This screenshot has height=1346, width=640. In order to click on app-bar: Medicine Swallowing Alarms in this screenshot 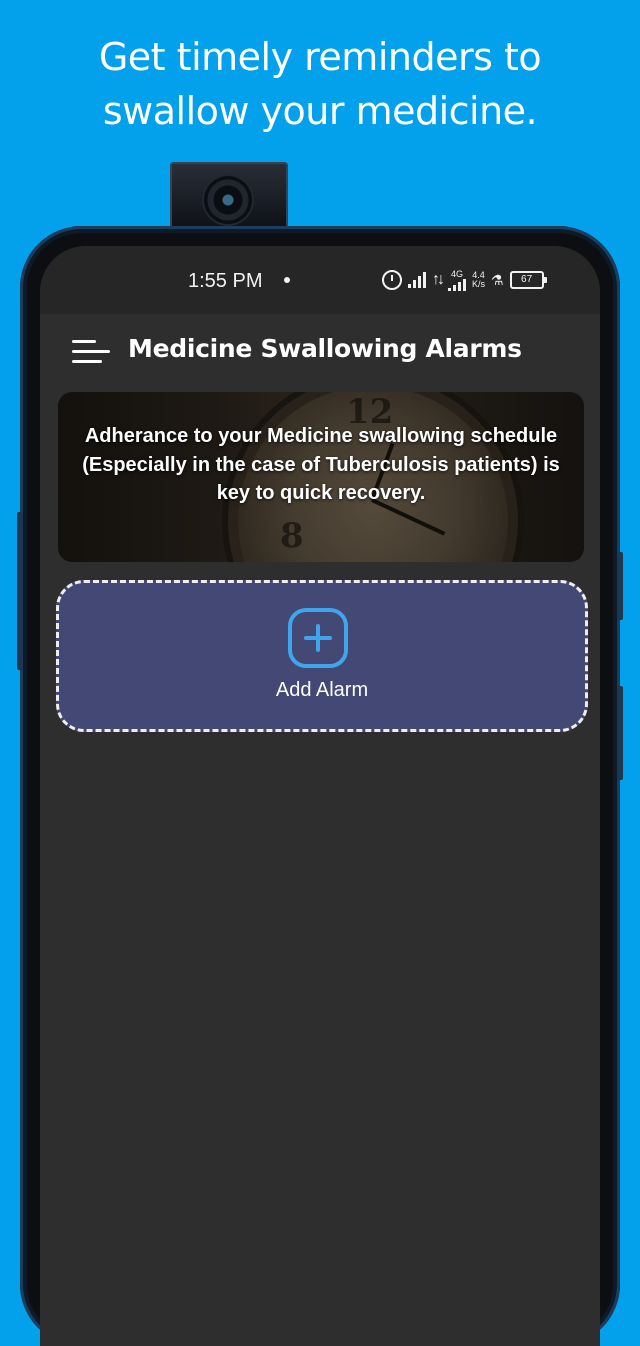, I will do `click(320, 350)`.